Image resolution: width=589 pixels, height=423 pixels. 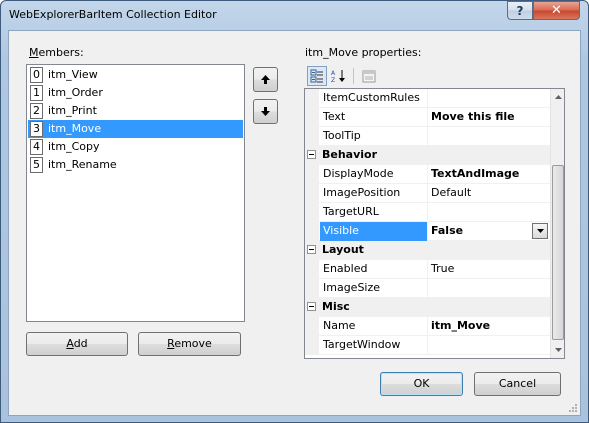 What do you see at coordinates (435, 76) in the screenshot?
I see `property-grid-toolbar: A Z` at bounding box center [435, 76].